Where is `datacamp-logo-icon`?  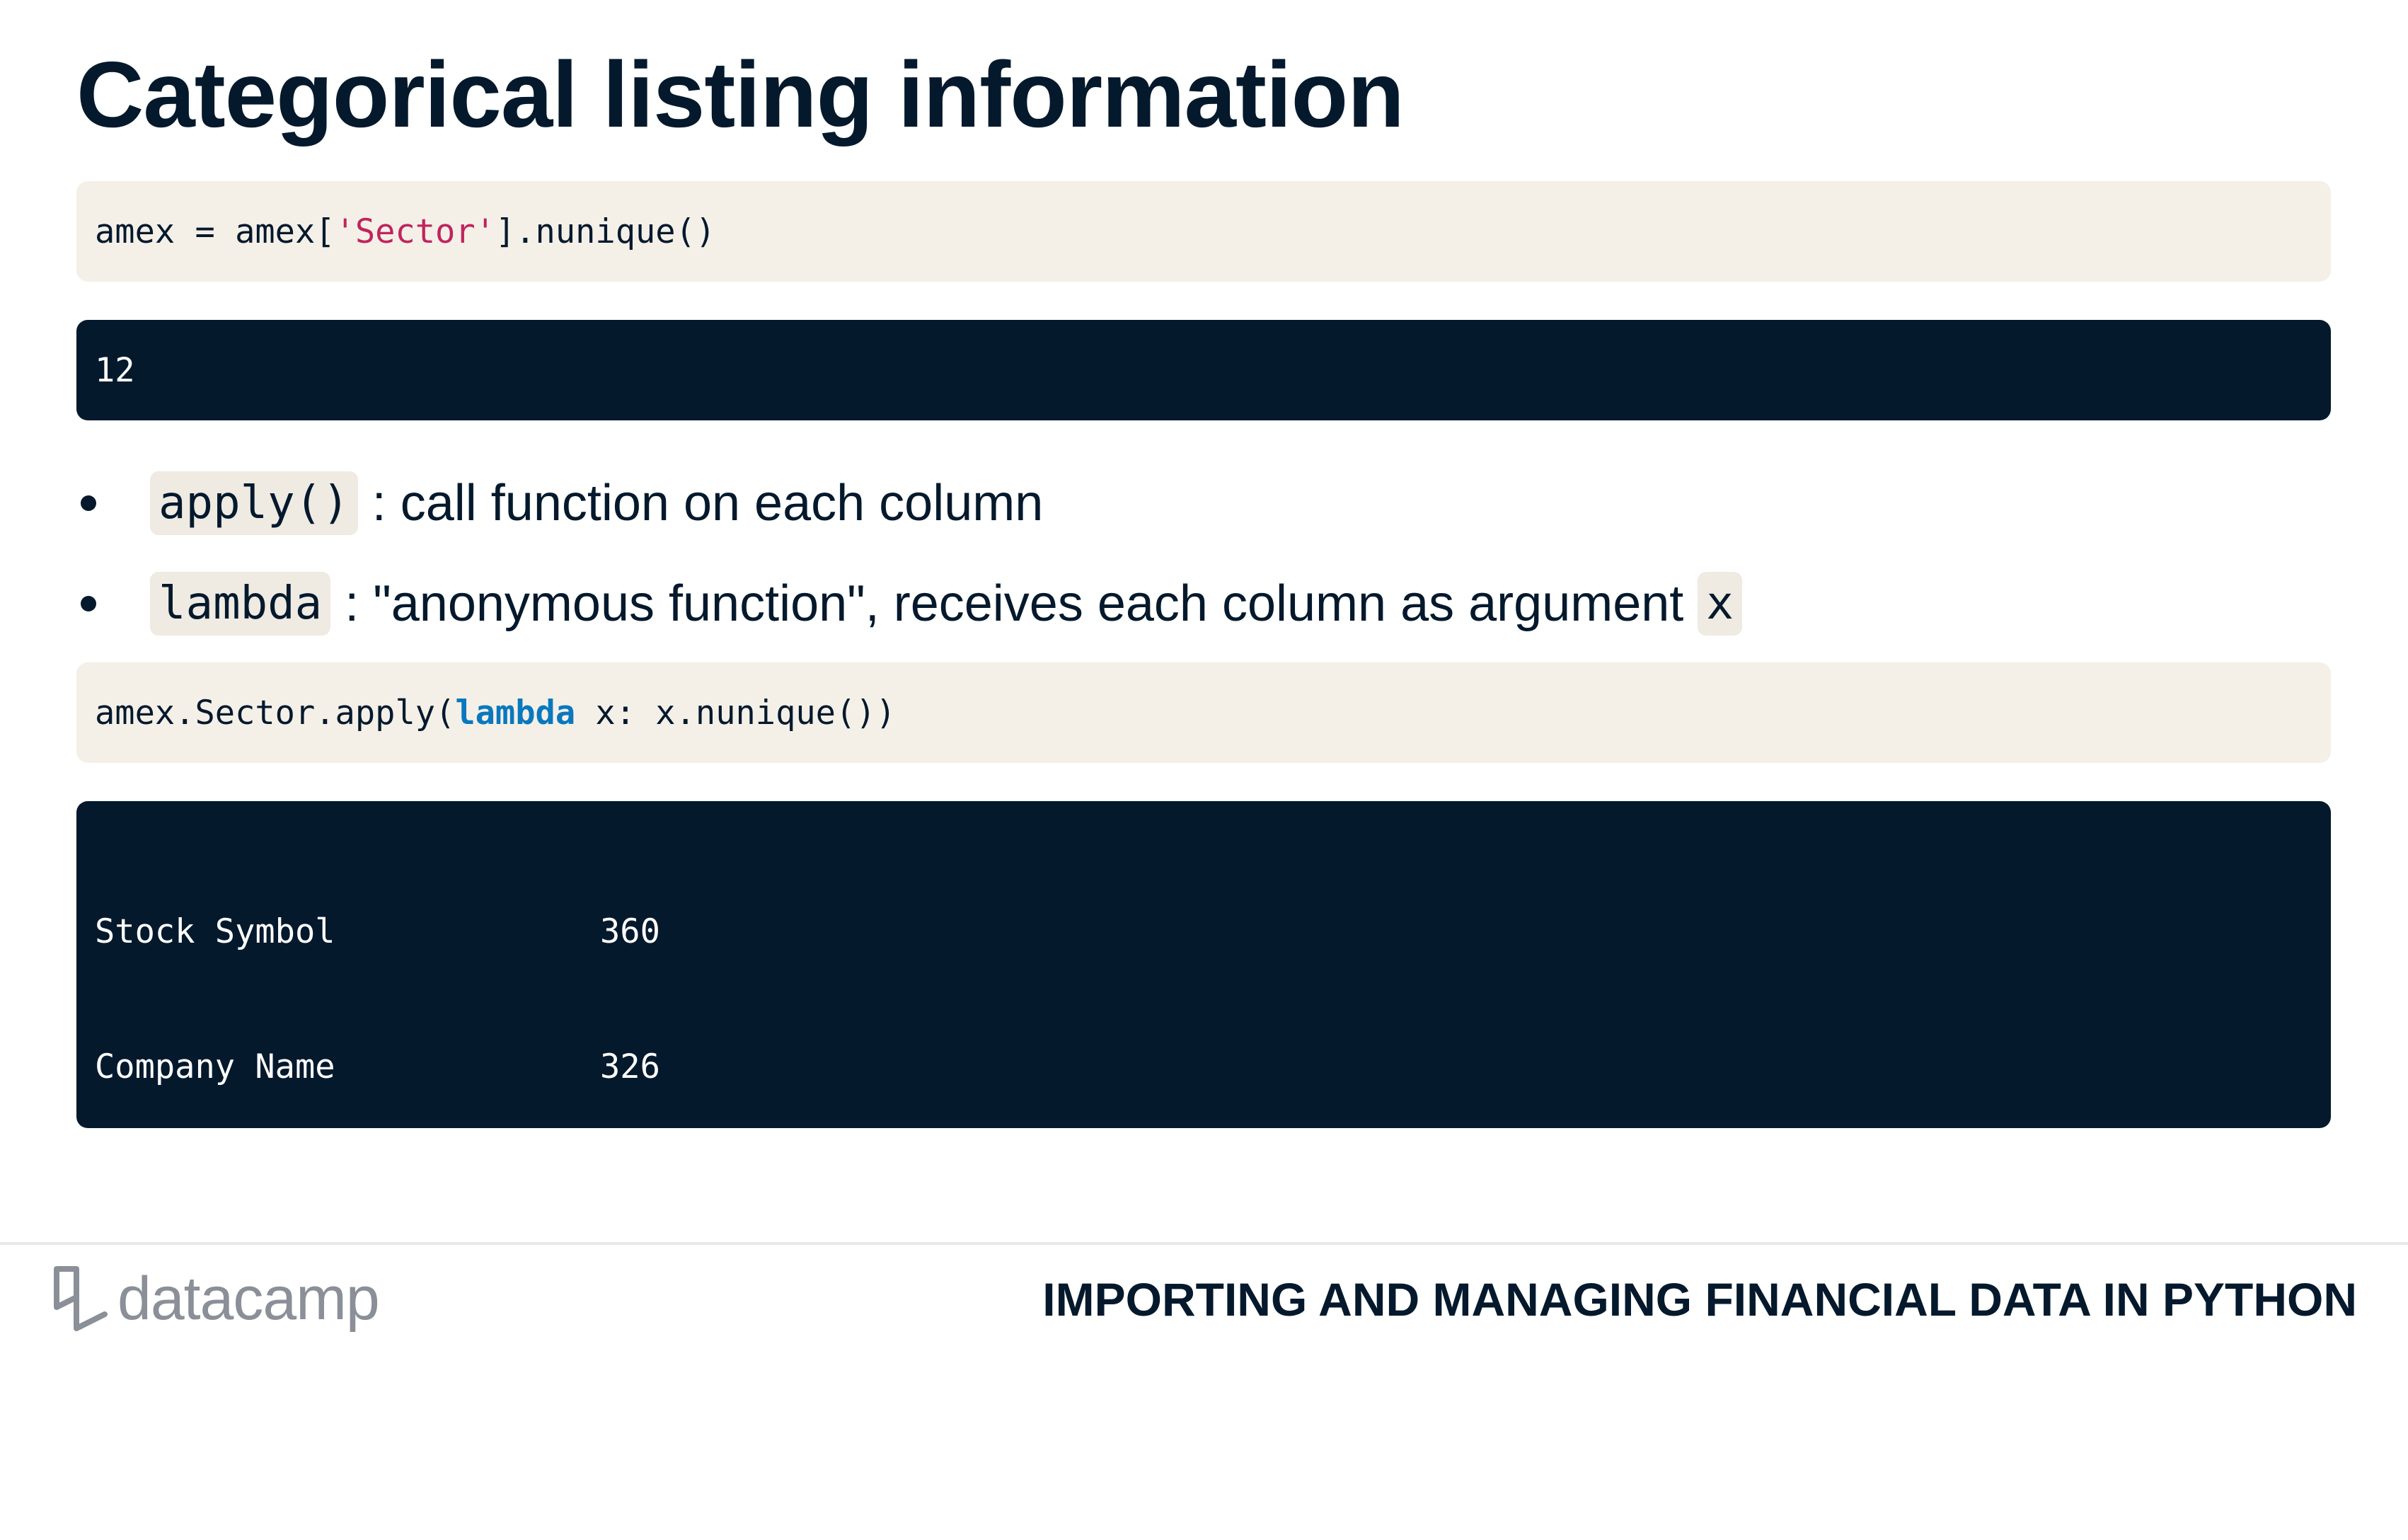
datacamp-logo-icon is located at coordinates (81, 1298).